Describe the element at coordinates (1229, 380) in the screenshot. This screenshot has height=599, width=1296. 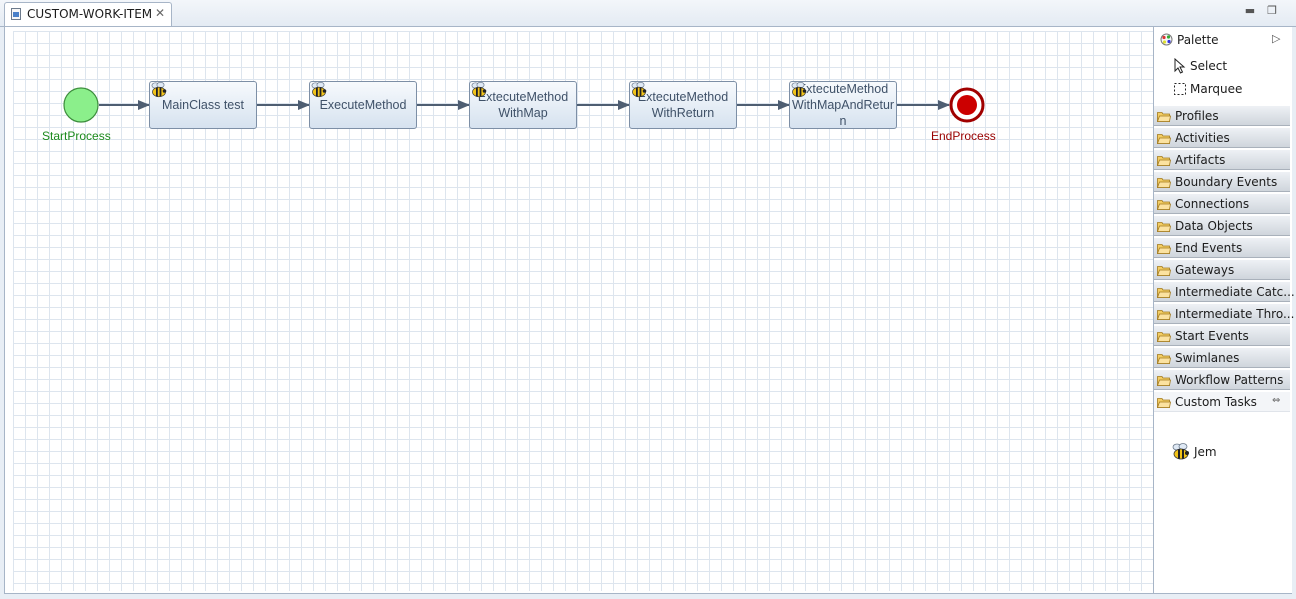
I see `drawer-label: Workflow Patterns` at that location.